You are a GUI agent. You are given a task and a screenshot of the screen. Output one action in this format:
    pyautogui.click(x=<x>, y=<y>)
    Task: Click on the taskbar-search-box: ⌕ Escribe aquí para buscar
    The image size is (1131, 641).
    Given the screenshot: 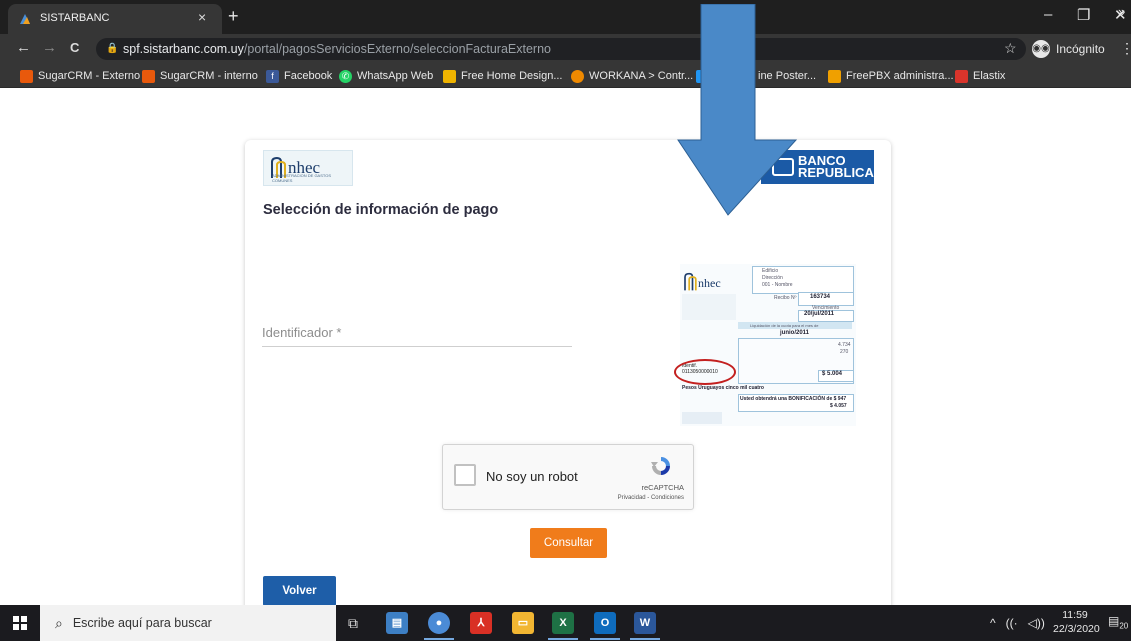 What is the action you would take?
    pyautogui.click(x=188, y=623)
    